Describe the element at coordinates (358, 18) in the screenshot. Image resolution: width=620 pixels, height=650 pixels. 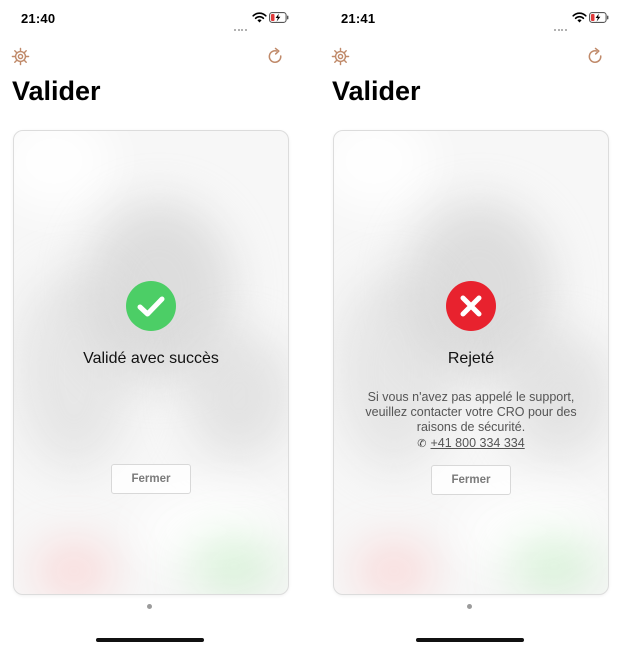
I see `status-time: 21:41` at that location.